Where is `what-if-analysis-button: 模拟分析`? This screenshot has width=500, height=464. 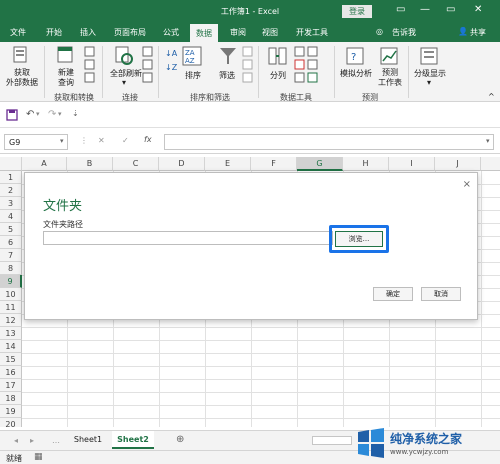 what-if-analysis-button: 模拟分析 is located at coordinates (356, 73).